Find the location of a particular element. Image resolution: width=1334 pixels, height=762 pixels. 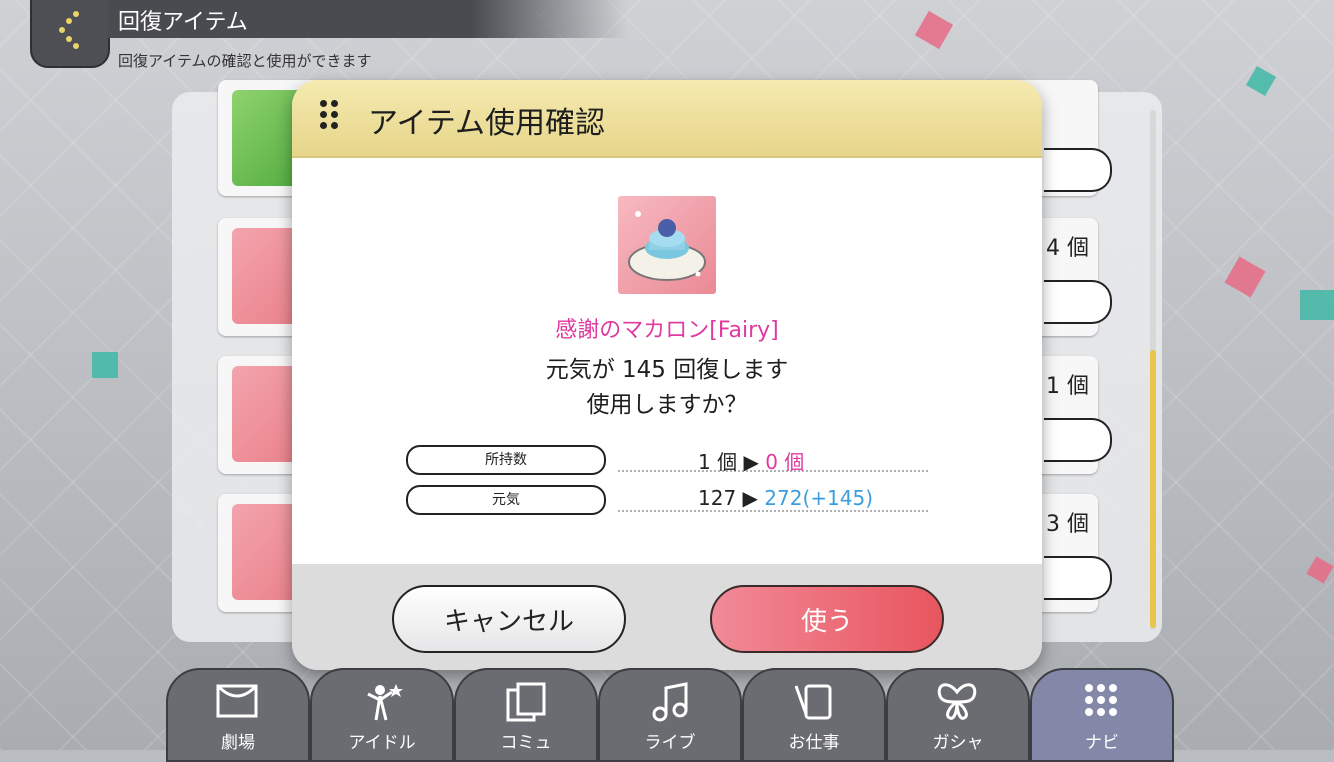

nav-label: ナビ is located at coordinates (1102, 743).